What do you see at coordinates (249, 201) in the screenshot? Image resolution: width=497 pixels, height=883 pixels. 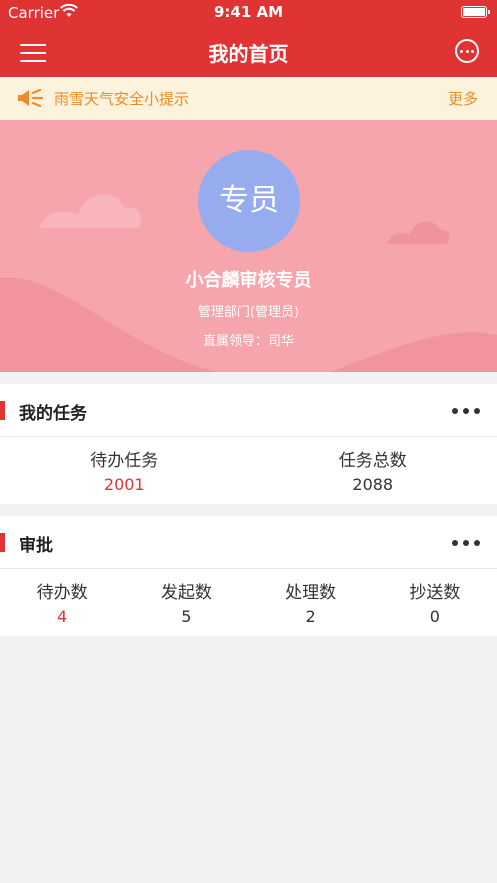 I see `avatar: 专员` at bounding box center [249, 201].